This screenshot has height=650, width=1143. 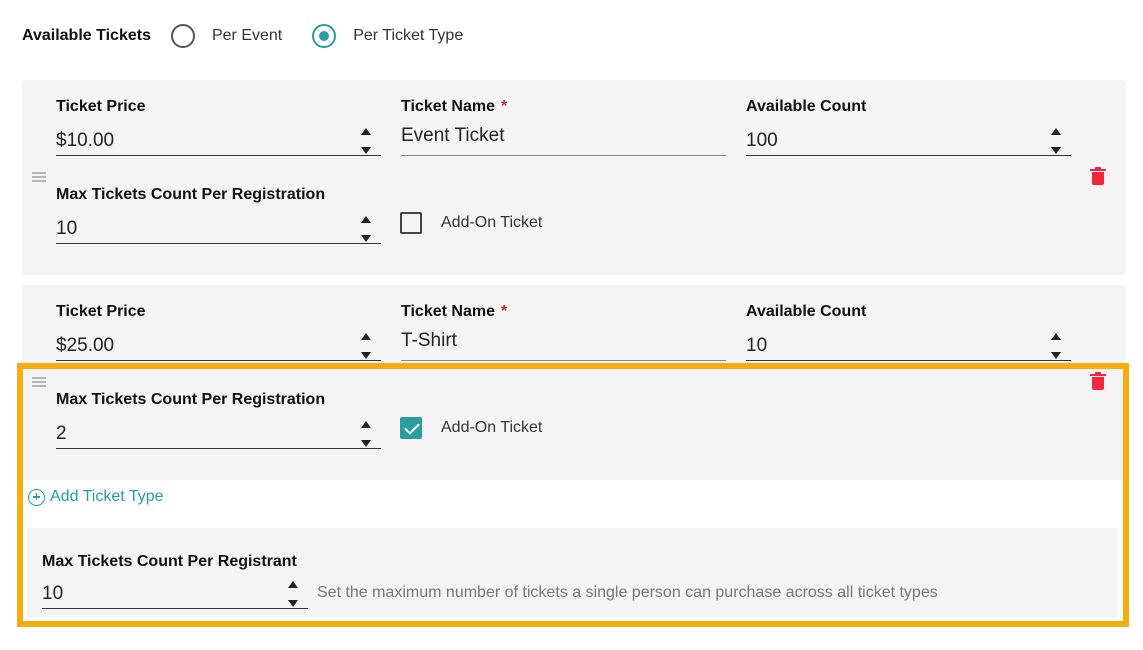 I want to click on available-count-input: 100, so click(x=908, y=141).